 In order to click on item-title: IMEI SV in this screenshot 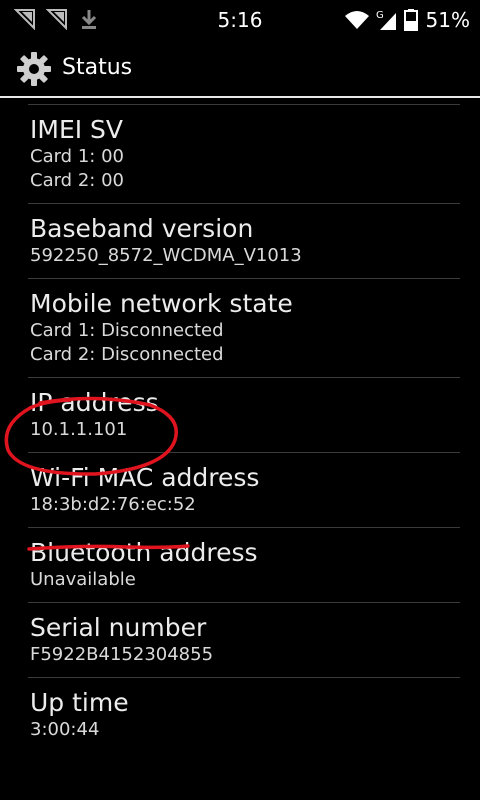, I will do `click(77, 129)`.